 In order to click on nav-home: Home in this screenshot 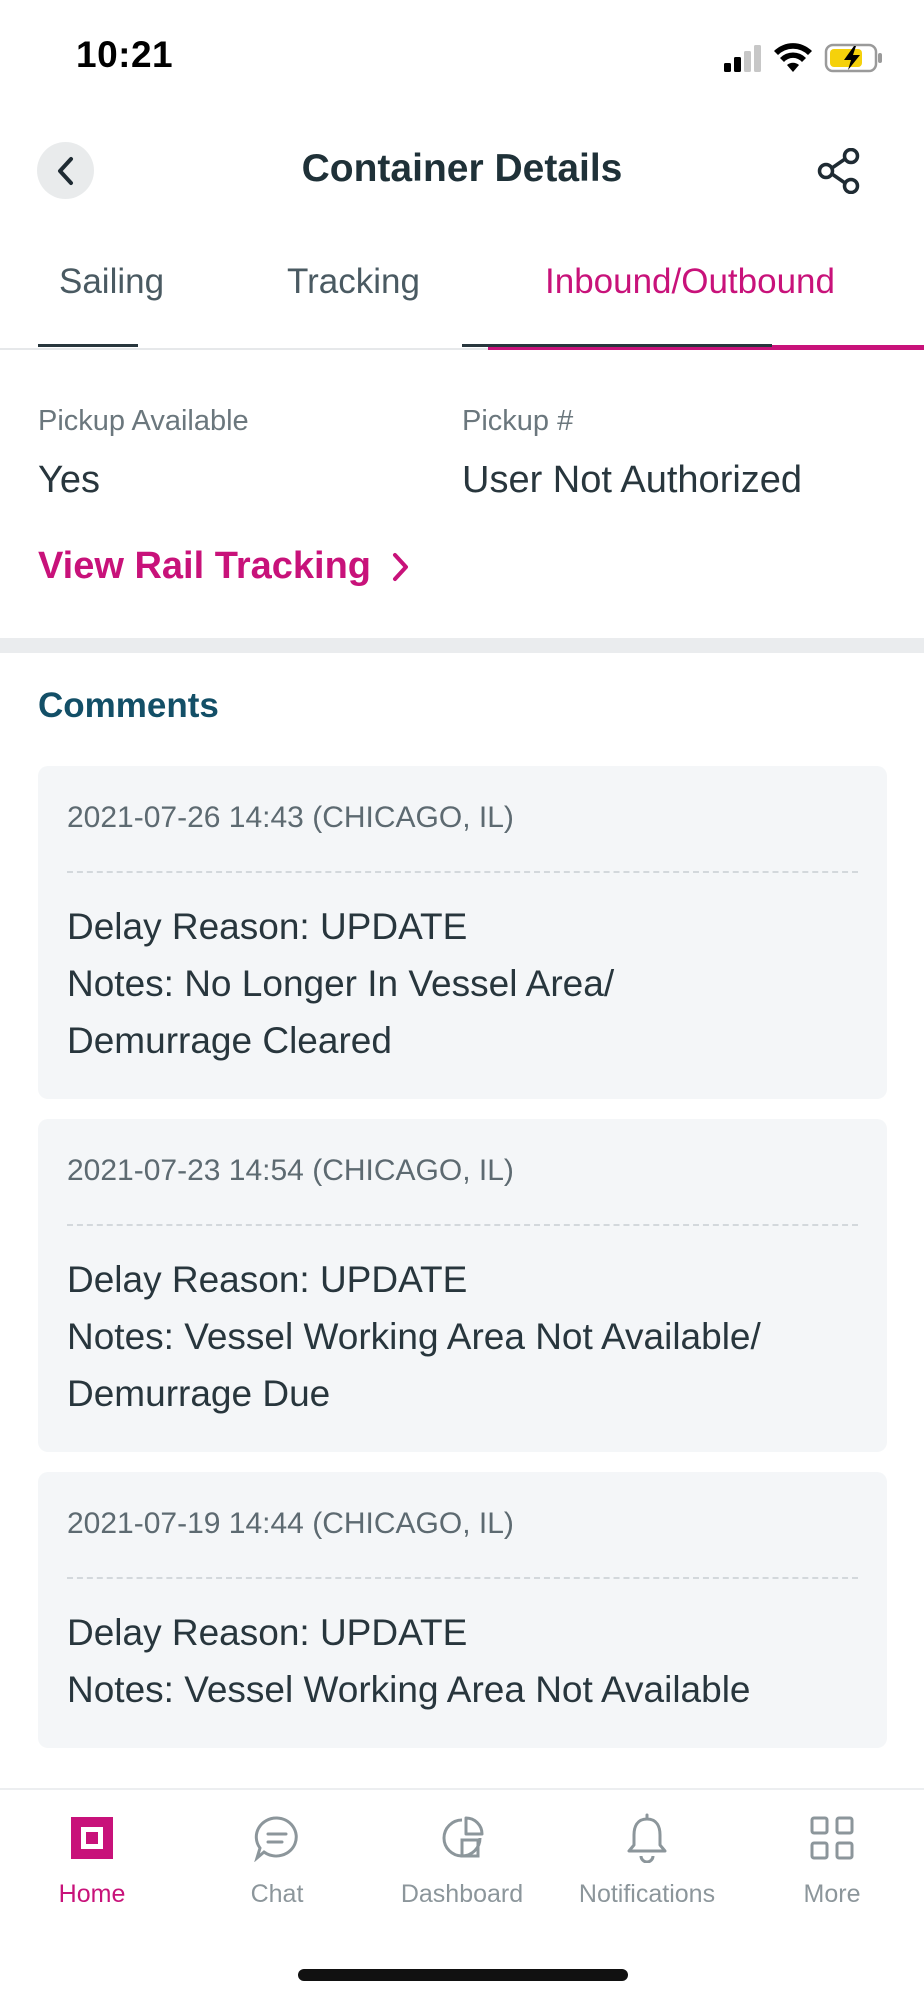, I will do `click(92, 1858)`.